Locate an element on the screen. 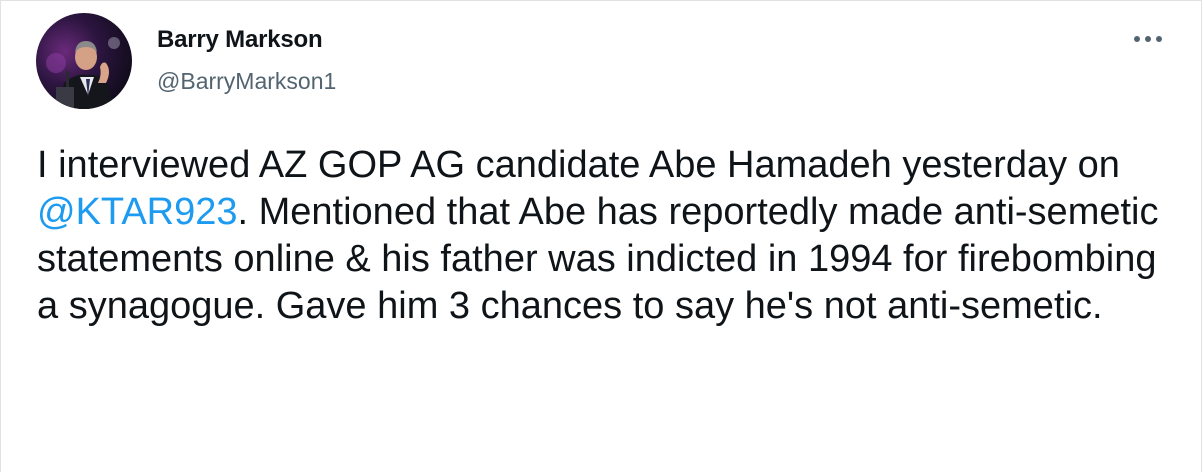 This screenshot has width=1204, height=472. author-handle: @BarryMarkson1 is located at coordinates (246, 81).